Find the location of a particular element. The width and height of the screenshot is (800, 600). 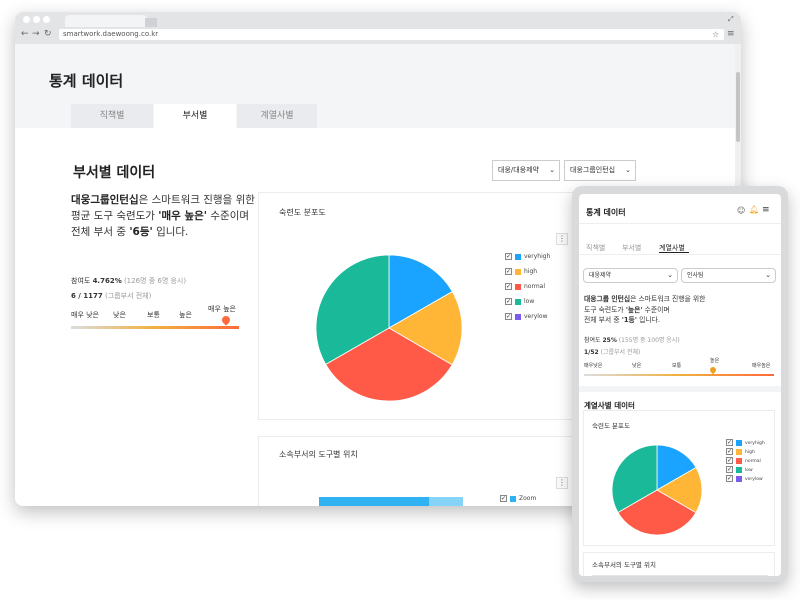

expand-icon: ⤢ is located at coordinates (731, 19).